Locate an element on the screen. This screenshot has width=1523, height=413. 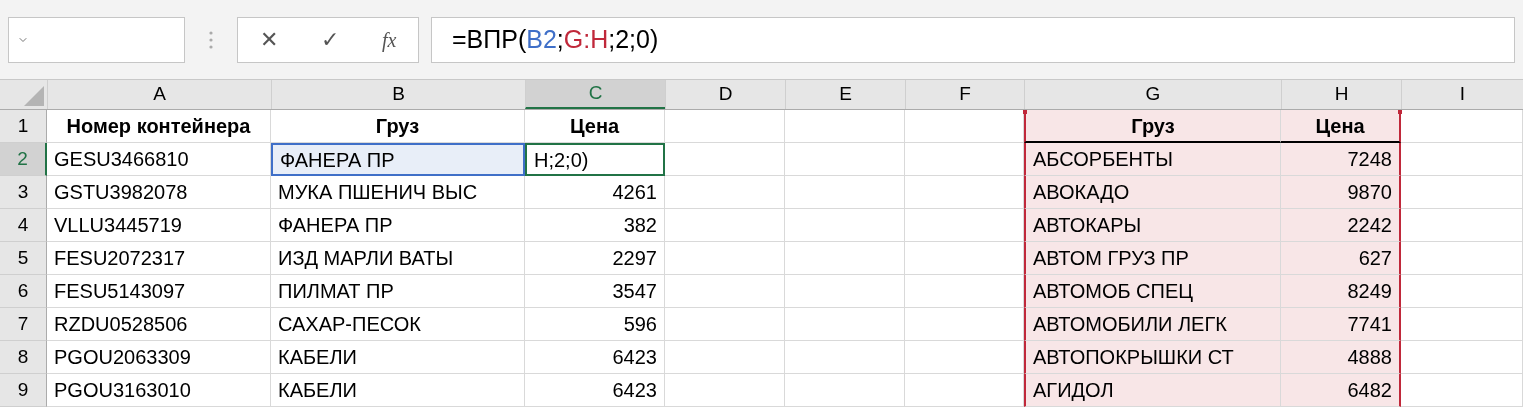
table-cell: АВТОПОКРЫШКИ СТ is located at coordinates (1152, 357).